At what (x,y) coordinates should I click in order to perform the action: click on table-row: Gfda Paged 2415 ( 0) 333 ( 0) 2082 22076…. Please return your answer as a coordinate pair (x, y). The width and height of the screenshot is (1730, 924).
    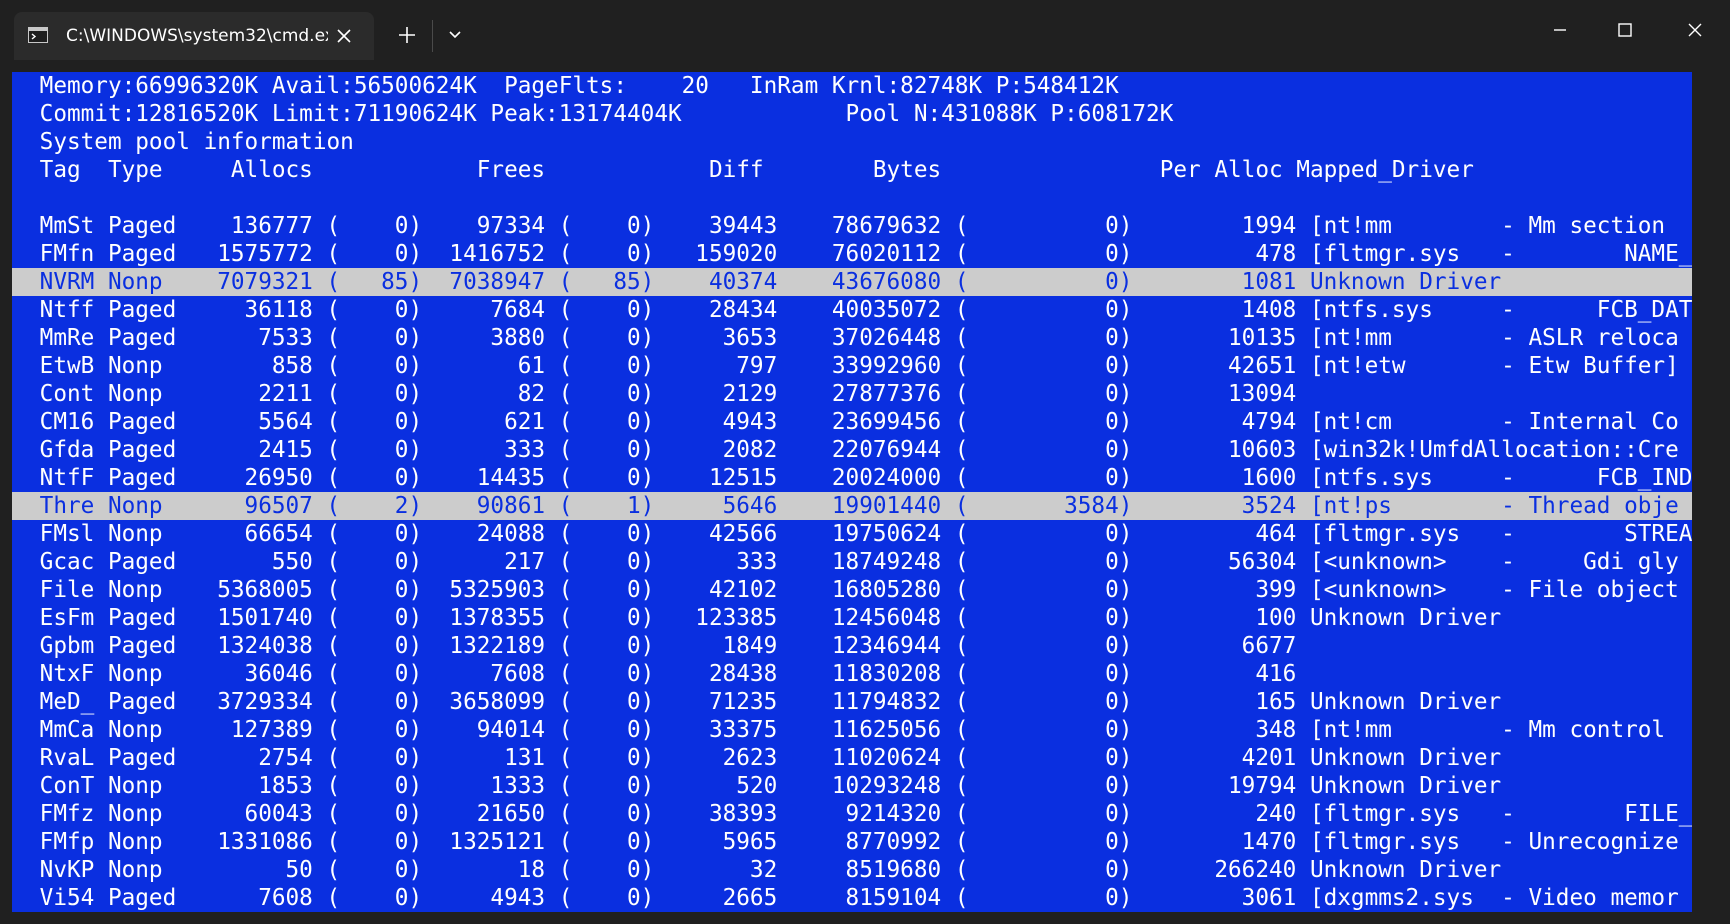
    Looking at the image, I should click on (852, 450).